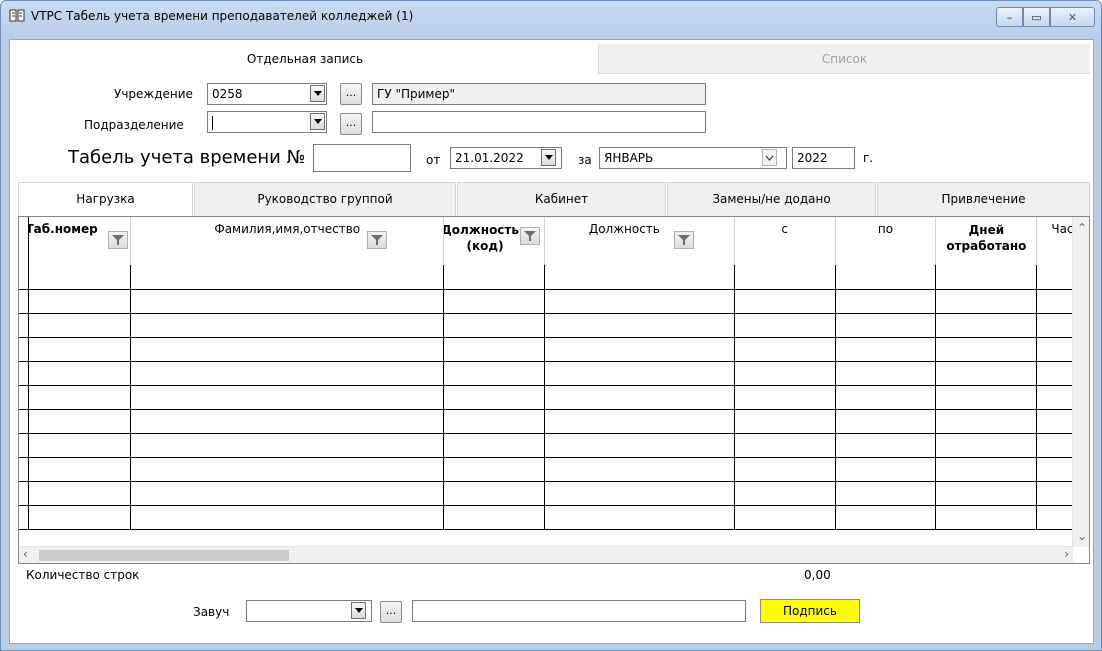 The height and width of the screenshot is (651, 1102). What do you see at coordinates (164, 555) in the screenshot?
I see `horizontal-scroll-thumb` at bounding box center [164, 555].